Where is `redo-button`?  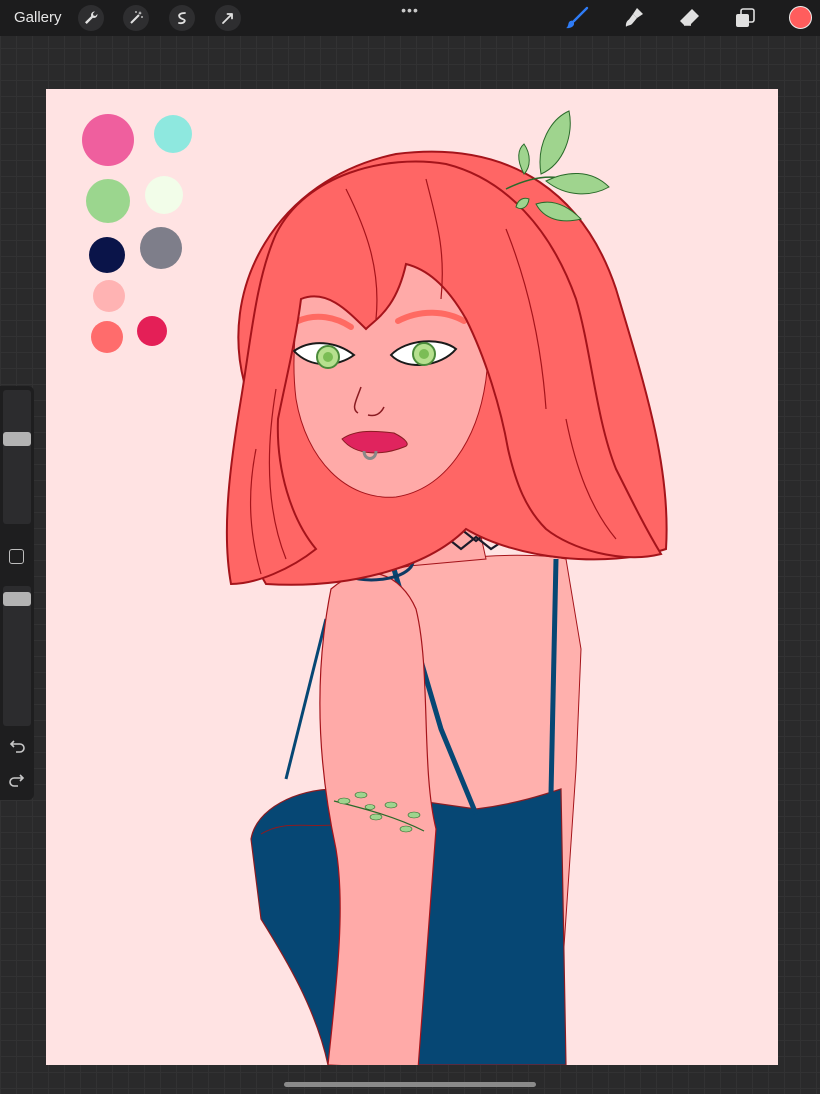 redo-button is located at coordinates (17, 780).